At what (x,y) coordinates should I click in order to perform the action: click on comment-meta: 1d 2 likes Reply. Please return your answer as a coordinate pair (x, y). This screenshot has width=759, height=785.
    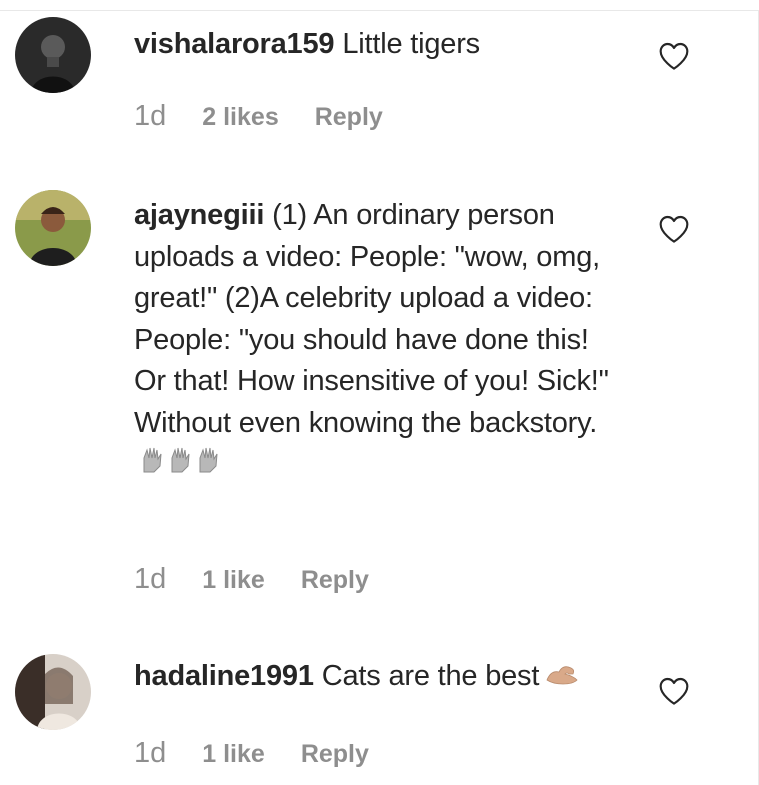
    Looking at the image, I should click on (258, 116).